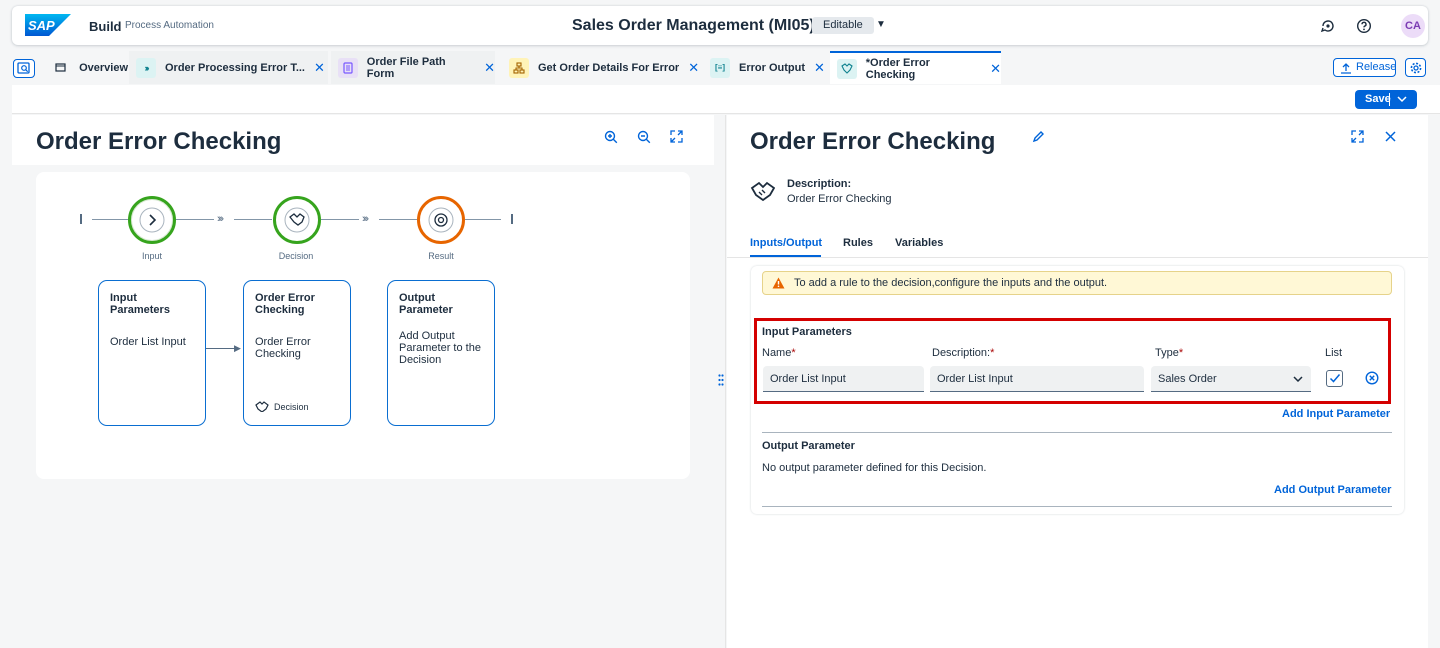 Image resolution: width=1440 pixels, height=648 pixels. What do you see at coordinates (60, 68) in the screenshot?
I see `overview-icon` at bounding box center [60, 68].